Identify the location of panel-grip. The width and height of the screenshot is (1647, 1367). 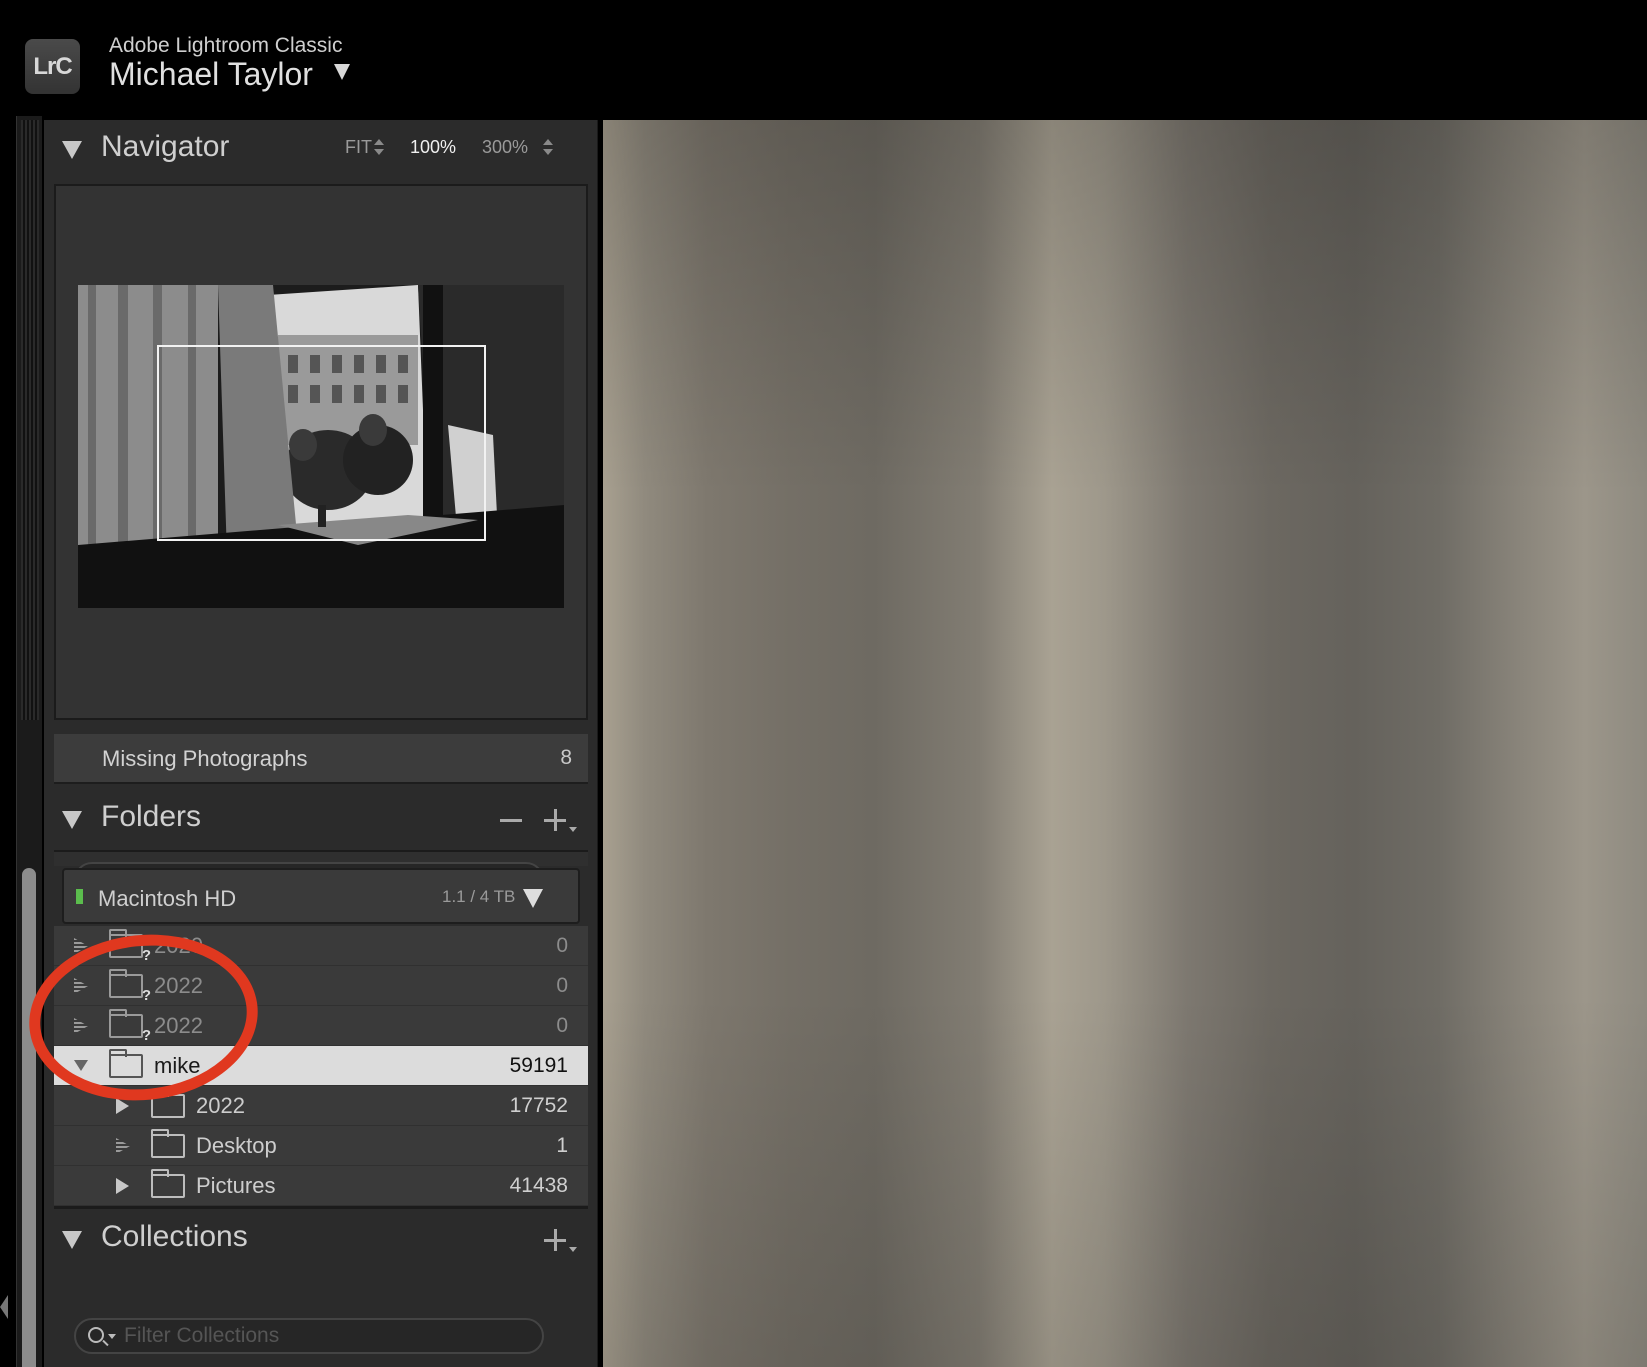
(30, 420).